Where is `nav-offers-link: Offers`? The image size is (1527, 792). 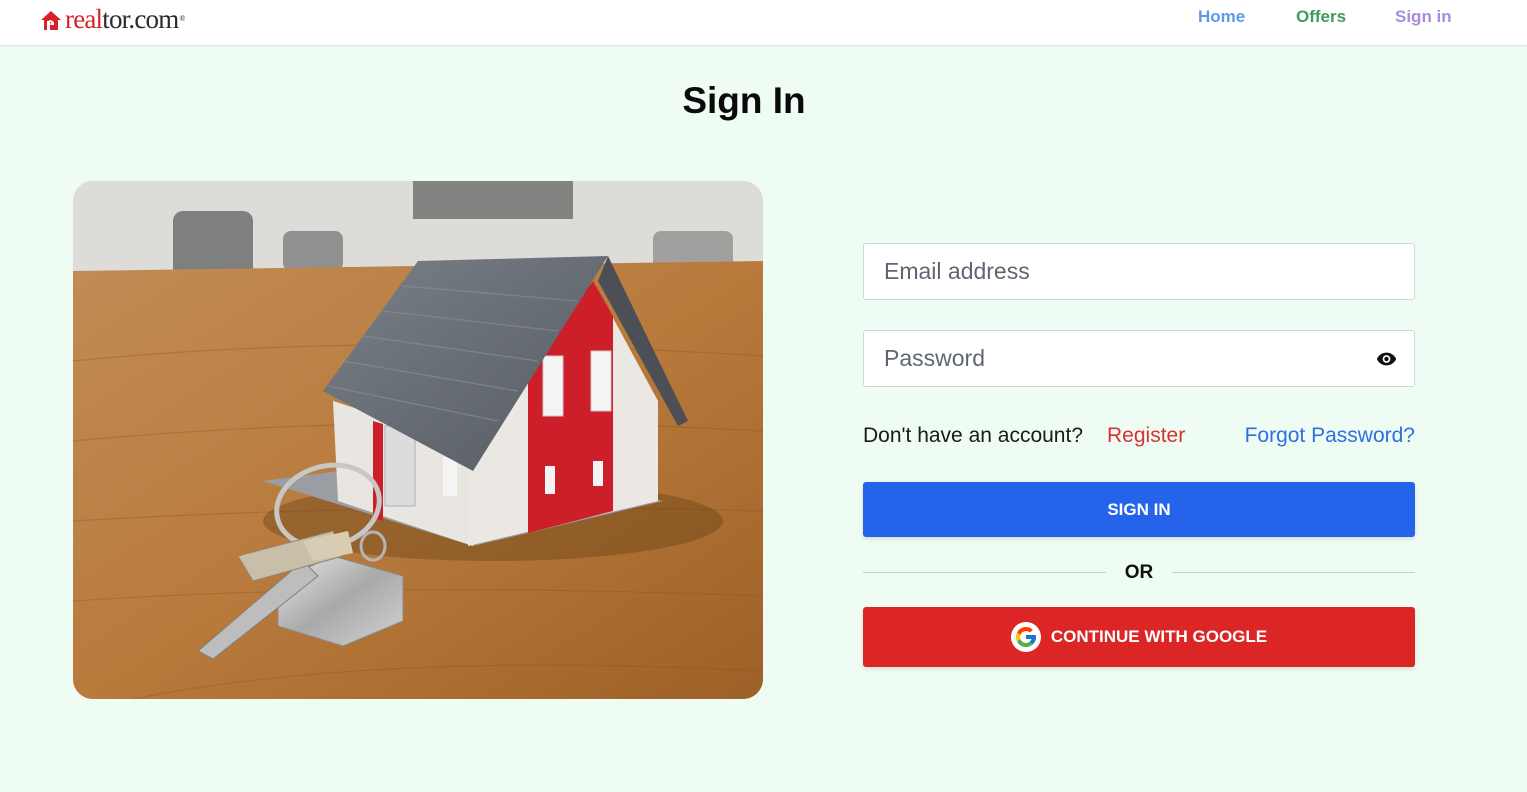
nav-offers-link: Offers is located at coordinates (1321, 17).